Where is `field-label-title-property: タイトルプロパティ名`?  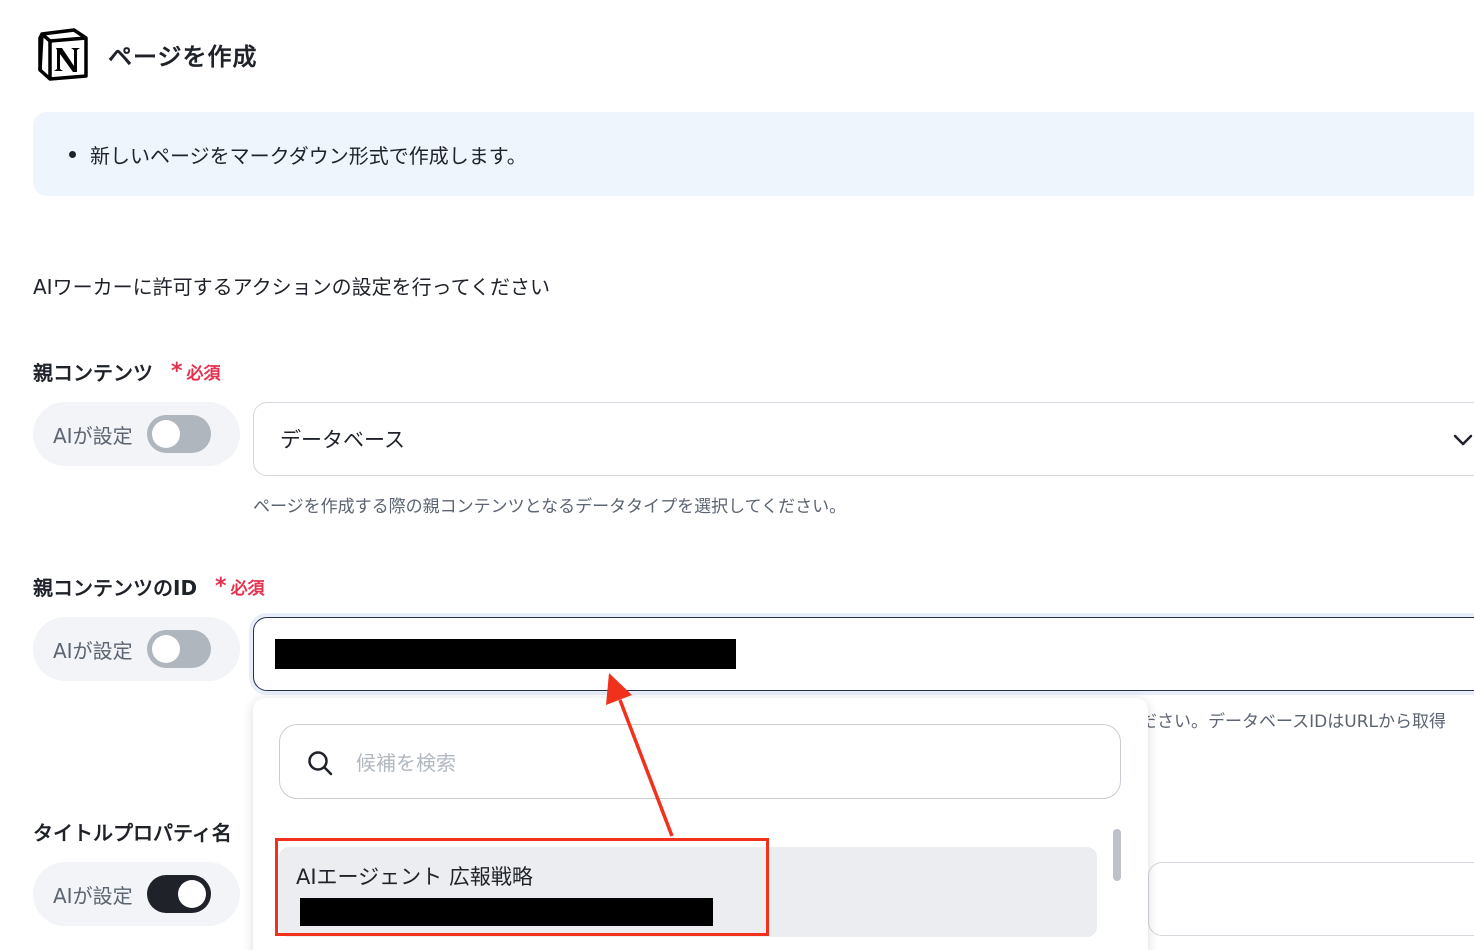 field-label-title-property: タイトルプロパティ名 is located at coordinates (132, 831).